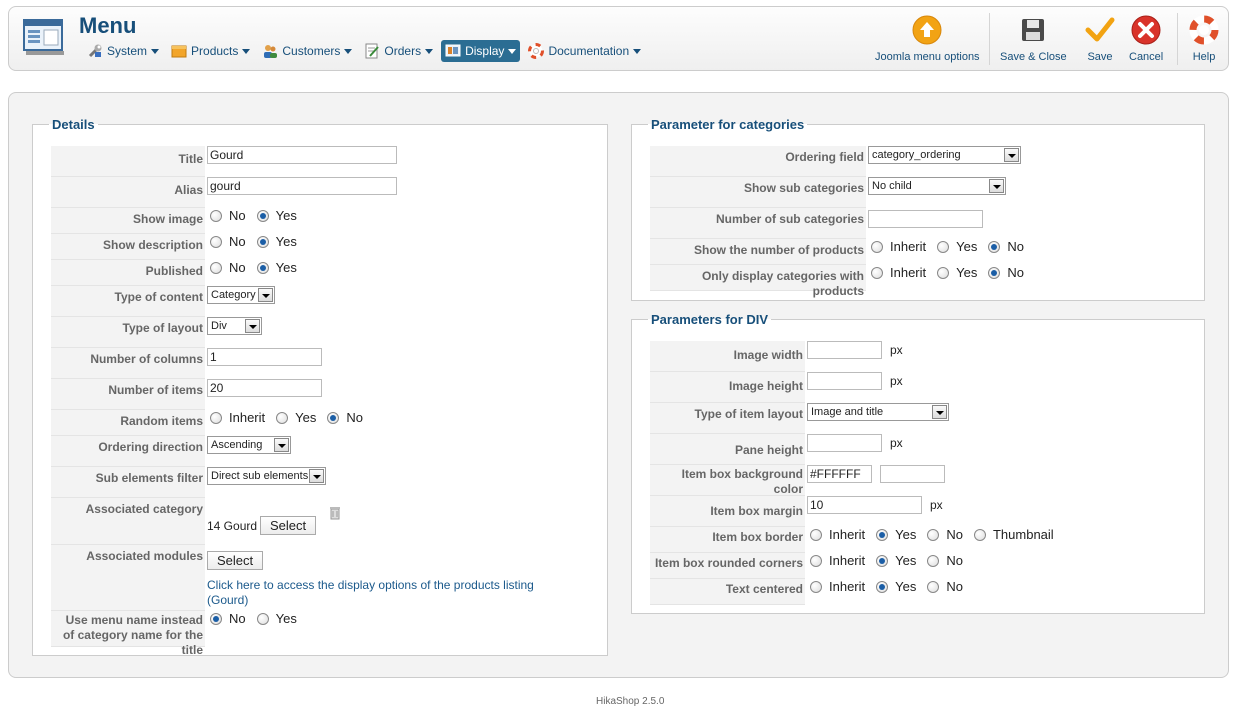 This screenshot has width=1247, height=707. Describe the element at coordinates (882, 560) in the screenshot. I see `rounded-yes-radio` at that location.